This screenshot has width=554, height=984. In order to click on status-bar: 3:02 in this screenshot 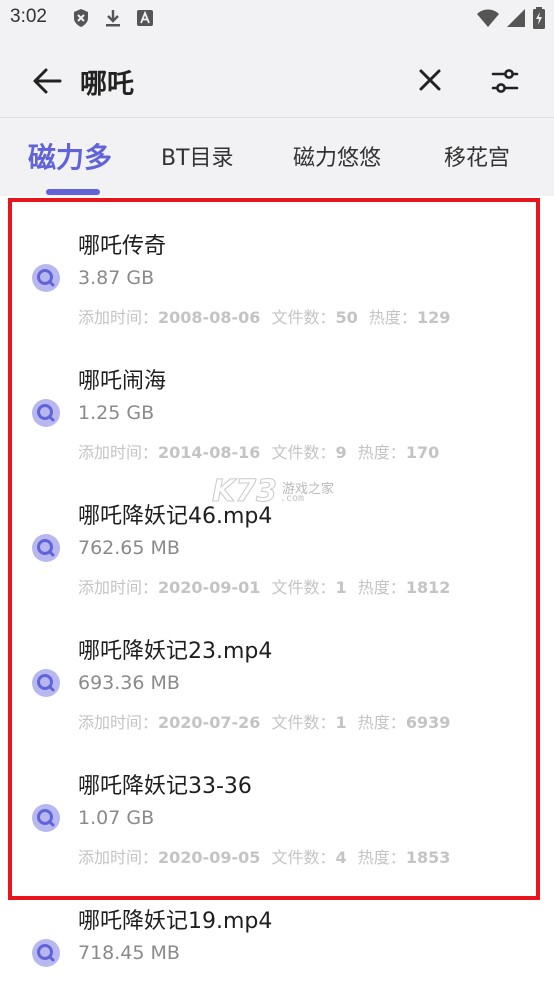, I will do `click(277, 19)`.